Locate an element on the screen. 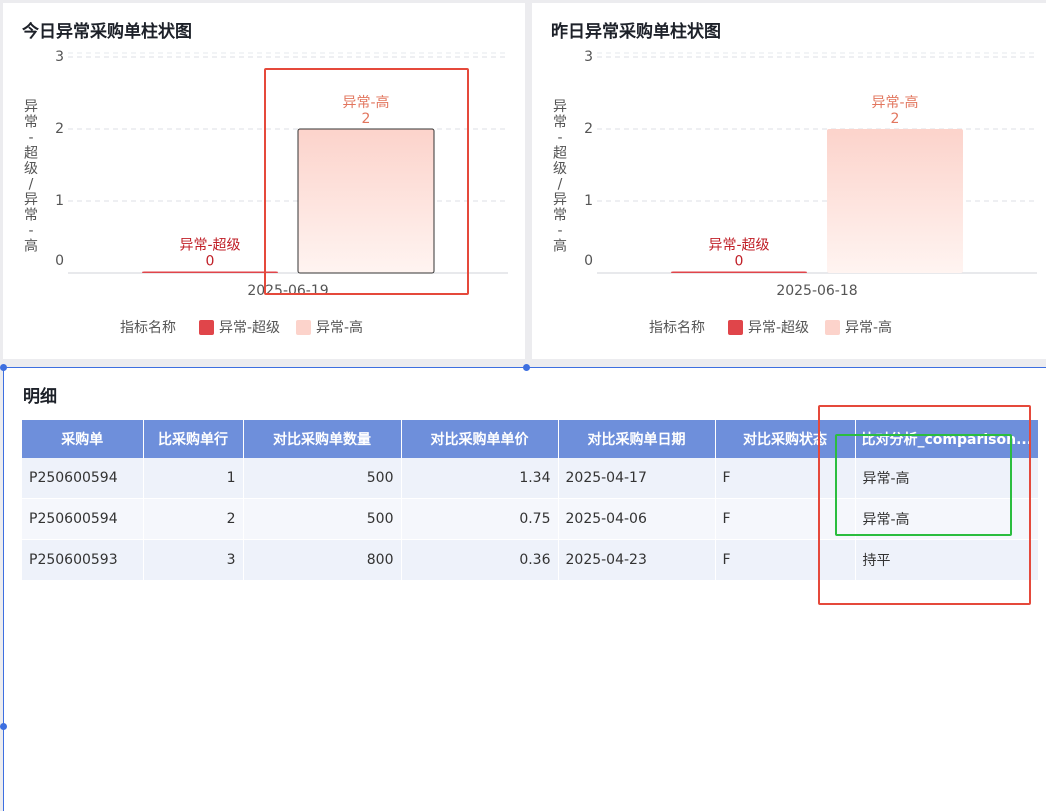 The height and width of the screenshot is (811, 1046). column-header: 对比采购单数量 is located at coordinates (322, 439).